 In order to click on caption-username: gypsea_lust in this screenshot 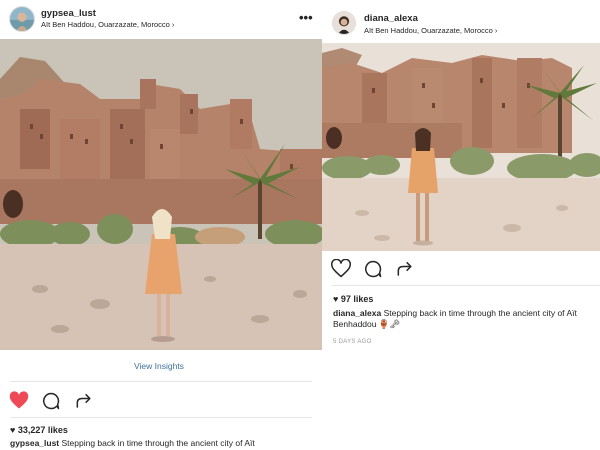, I will do `click(34, 443)`.